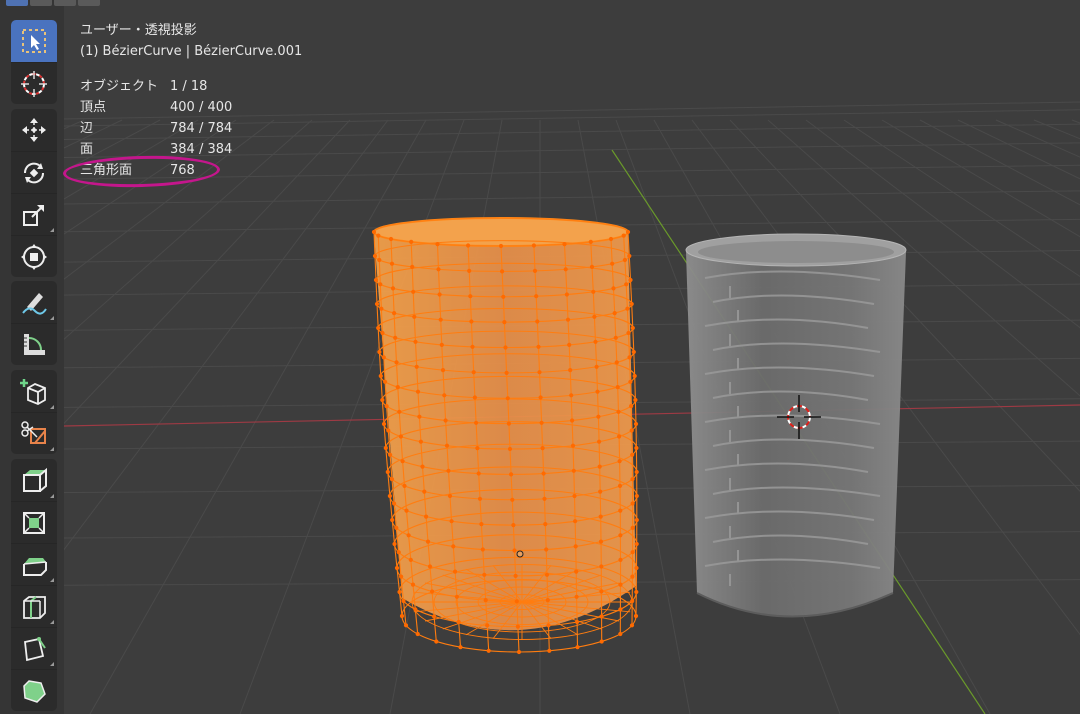 This screenshot has height=714, width=1080. I want to click on tool-group-mesh, so click(34, 585).